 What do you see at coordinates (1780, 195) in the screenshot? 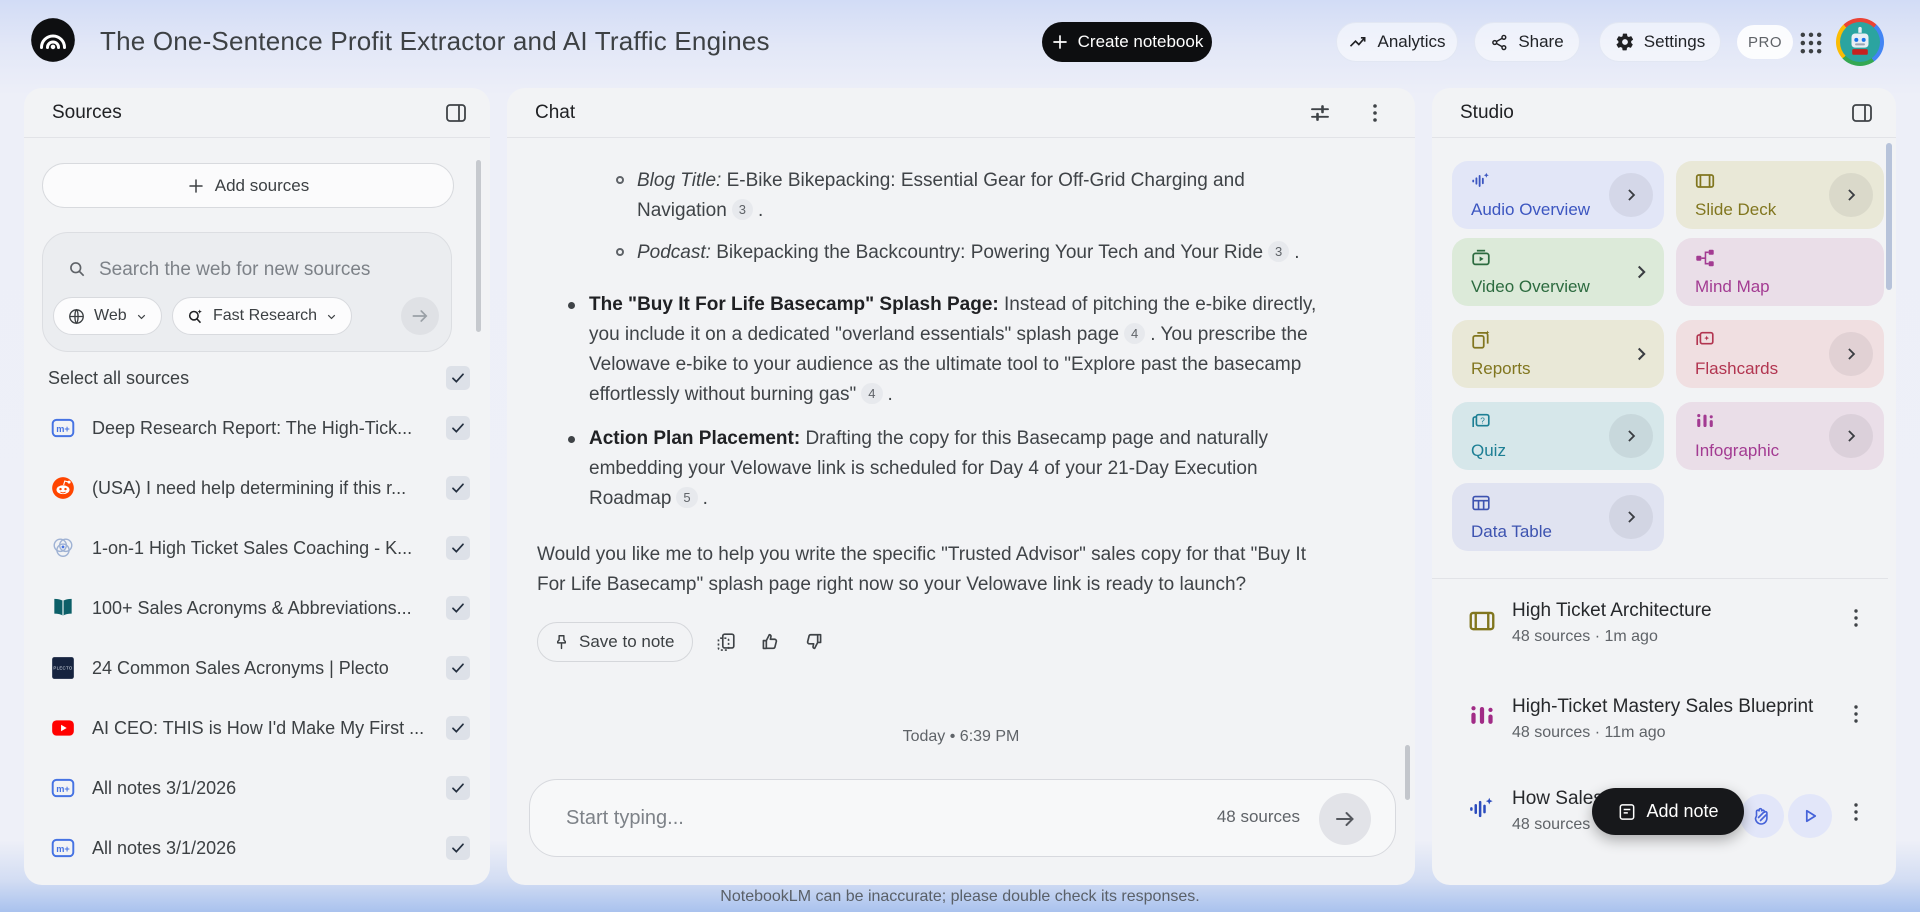
I see `tile-slide-deck: Slide Deck` at bounding box center [1780, 195].